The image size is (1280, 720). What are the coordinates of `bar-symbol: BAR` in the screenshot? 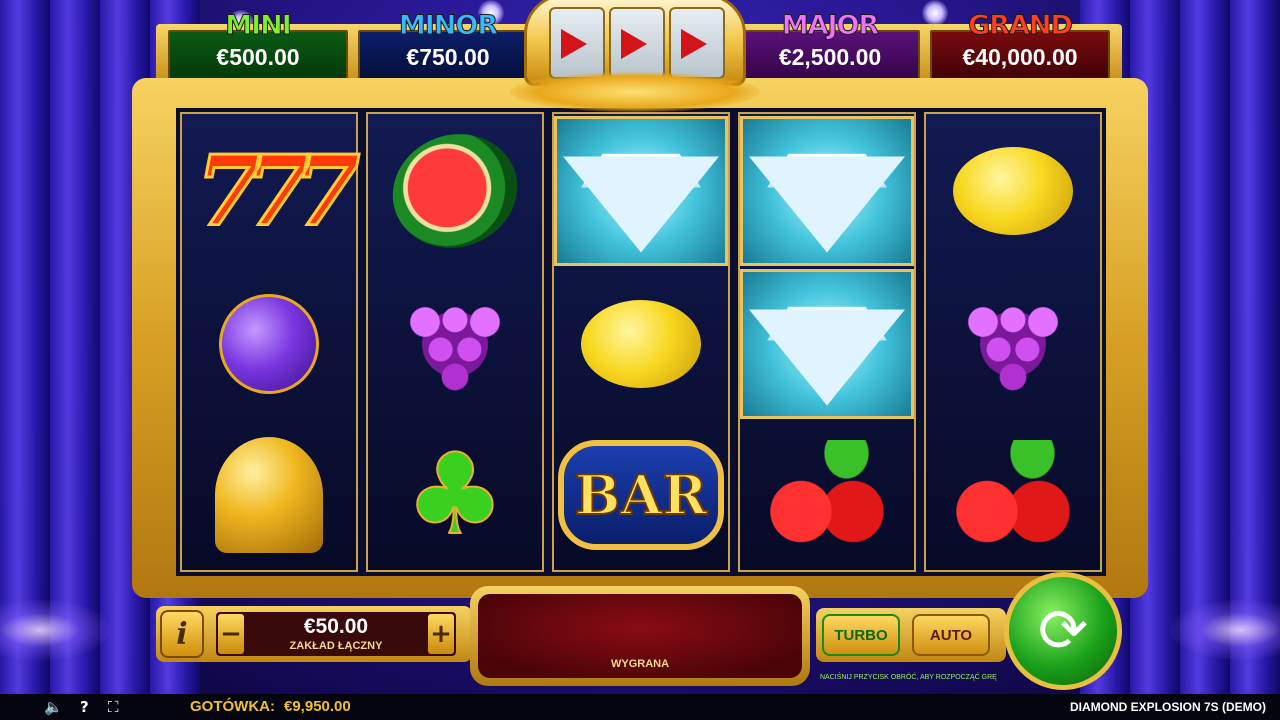 It's located at (641, 495).